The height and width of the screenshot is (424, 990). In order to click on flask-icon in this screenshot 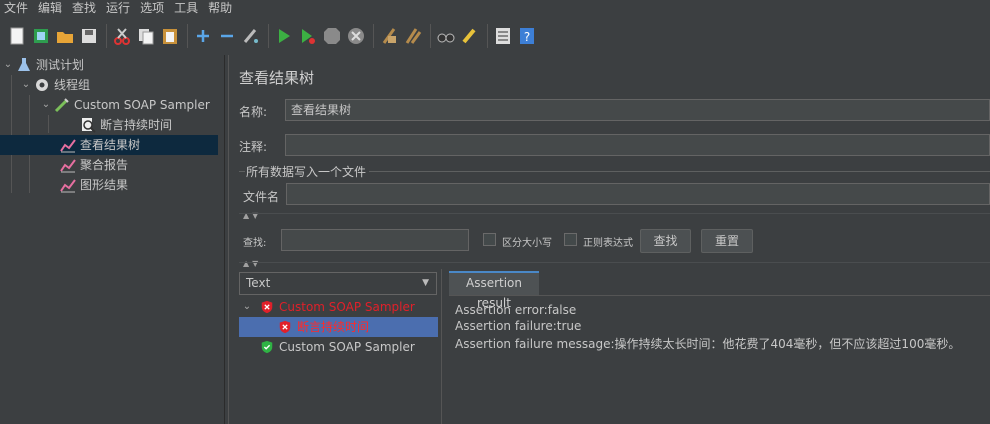, I will do `click(24, 65)`.